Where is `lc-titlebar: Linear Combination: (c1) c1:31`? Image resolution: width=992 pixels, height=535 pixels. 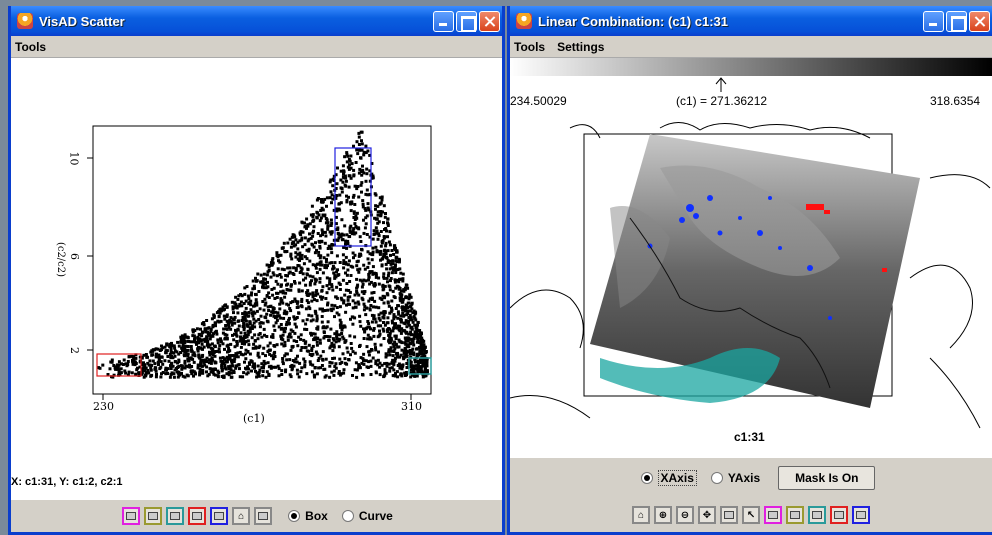 lc-titlebar: Linear Combination: (c1) c1:31 is located at coordinates (751, 21).